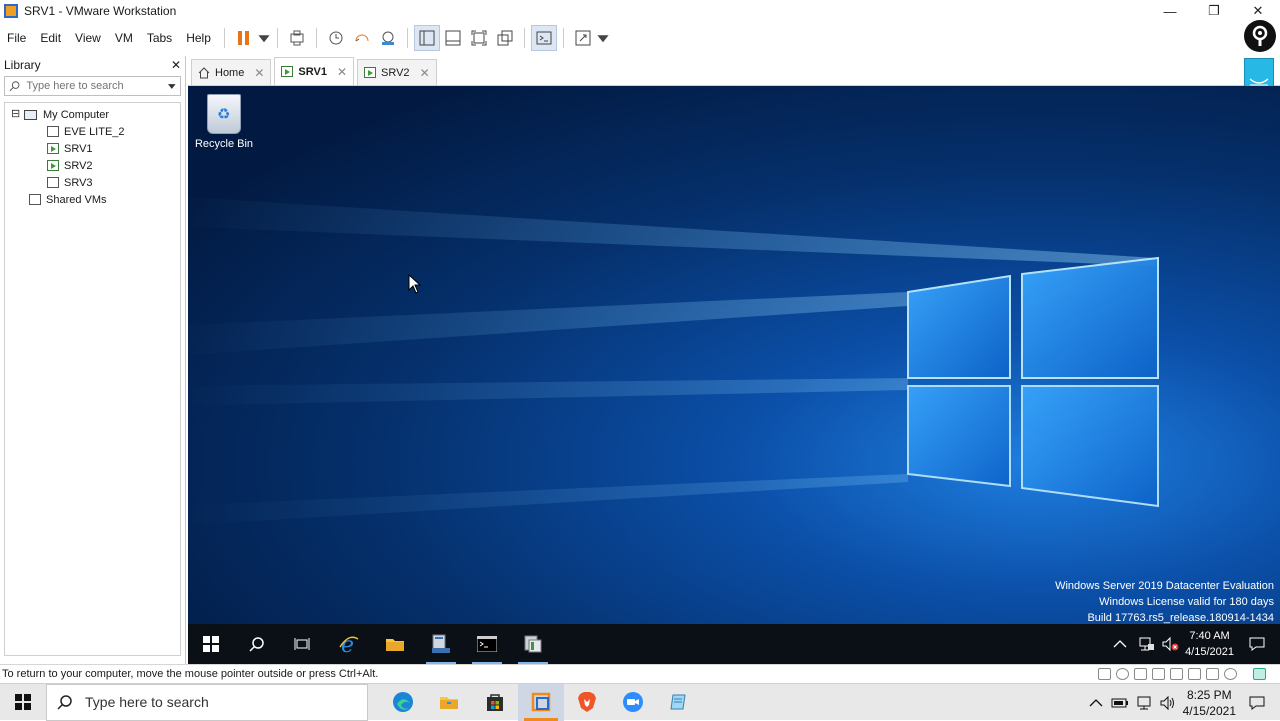 This screenshot has width=1280, height=721. What do you see at coordinates (224, 114) in the screenshot?
I see `recycle-bin-icon` at bounding box center [224, 114].